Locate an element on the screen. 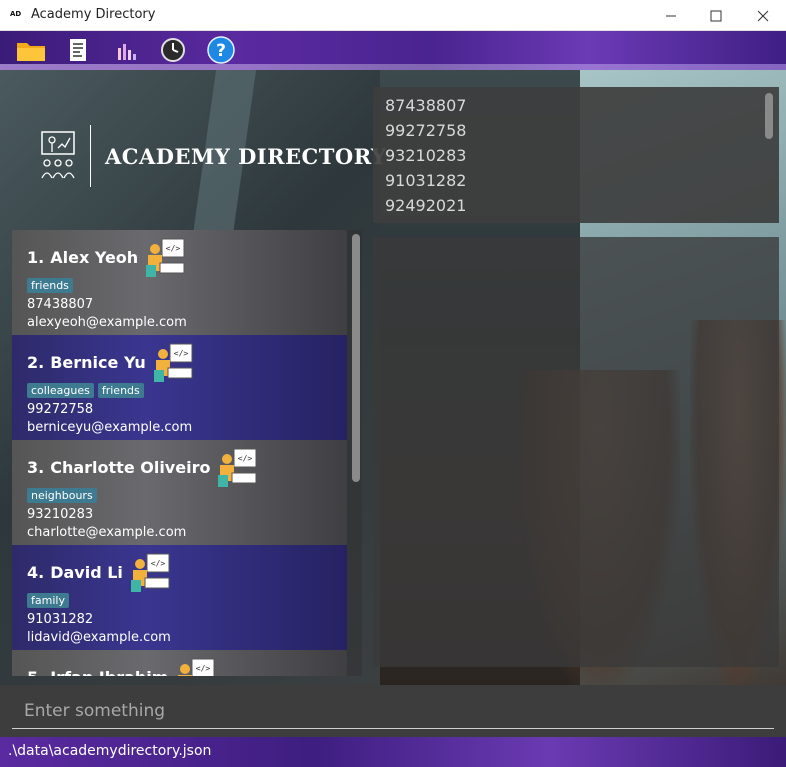 The width and height of the screenshot is (786, 767). clock-button is located at coordinates (173, 50).